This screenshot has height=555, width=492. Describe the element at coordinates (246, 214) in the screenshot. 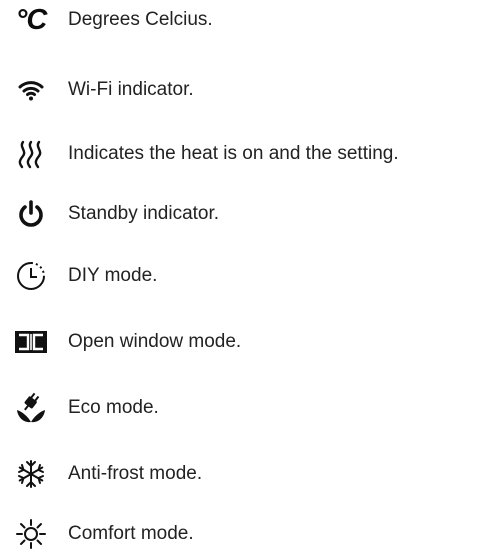

I see `legend-item-standby: Standby indicator.` at that location.